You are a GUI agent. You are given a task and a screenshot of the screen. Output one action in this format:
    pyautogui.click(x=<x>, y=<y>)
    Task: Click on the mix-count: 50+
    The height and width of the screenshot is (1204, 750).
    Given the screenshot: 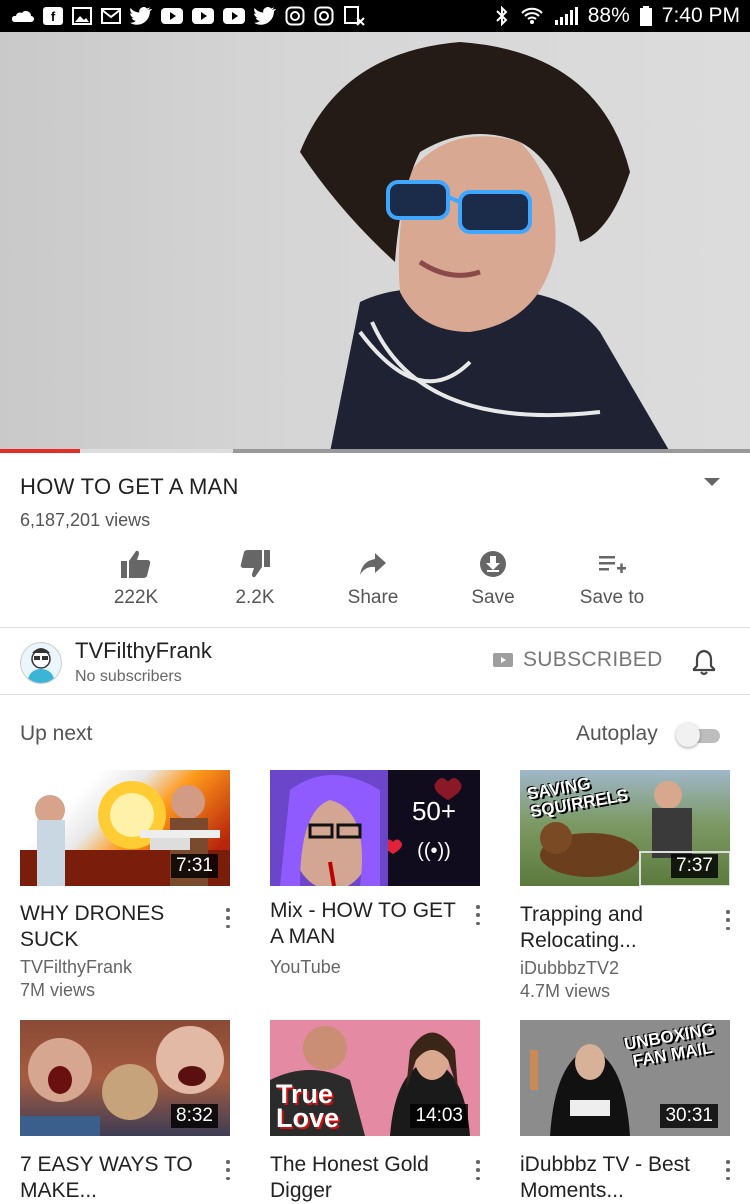 What is the action you would take?
    pyautogui.click(x=434, y=811)
    